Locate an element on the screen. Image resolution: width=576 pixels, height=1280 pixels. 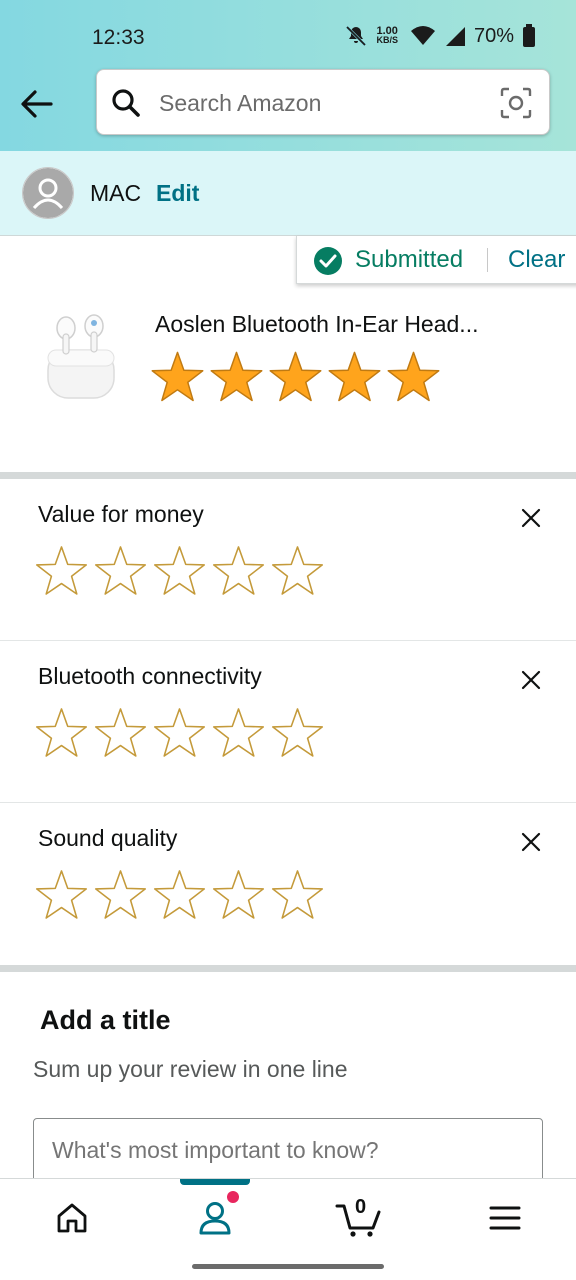
camera-search-icon is located at coordinates (516, 103).